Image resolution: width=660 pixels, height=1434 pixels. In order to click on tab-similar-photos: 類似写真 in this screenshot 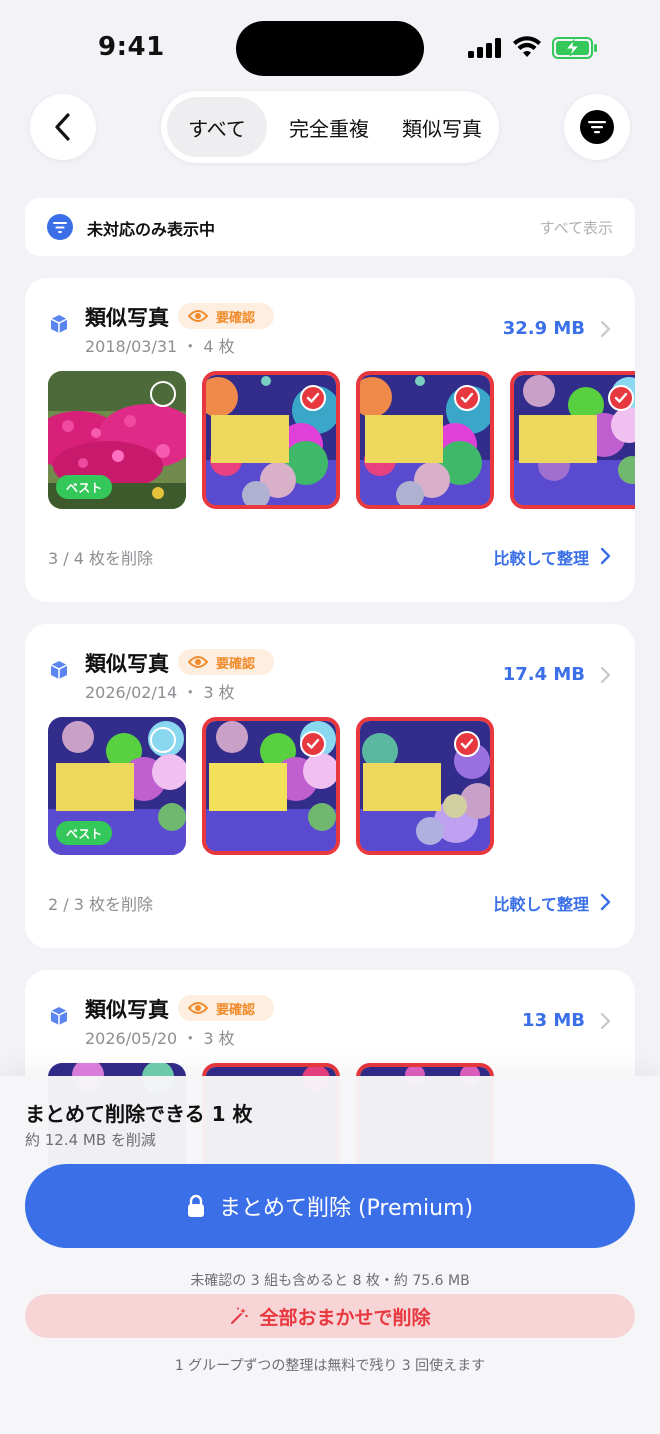, I will do `click(442, 127)`.